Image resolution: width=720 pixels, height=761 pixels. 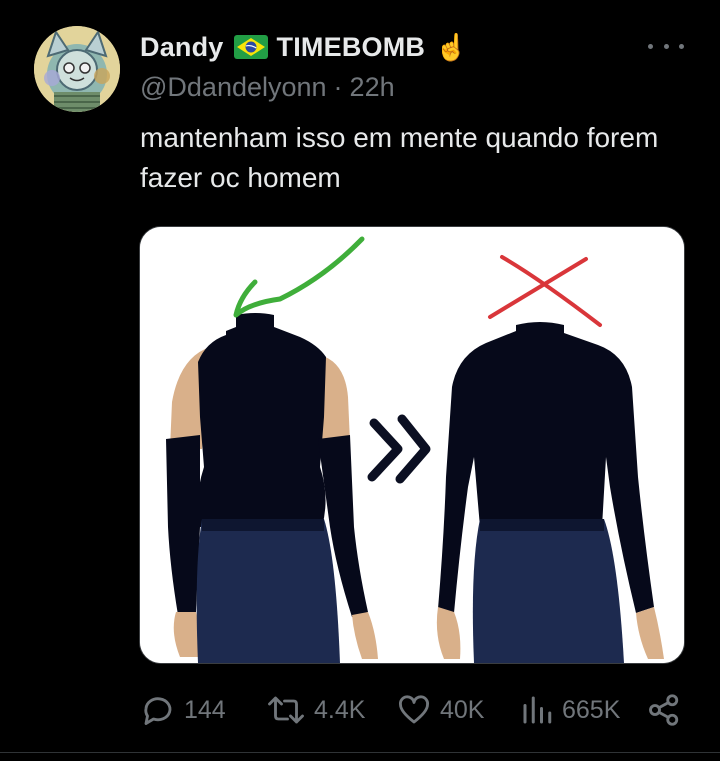 I want to click on name-row: Dandy TIMEBOMB ☝️, so click(x=304, y=47).